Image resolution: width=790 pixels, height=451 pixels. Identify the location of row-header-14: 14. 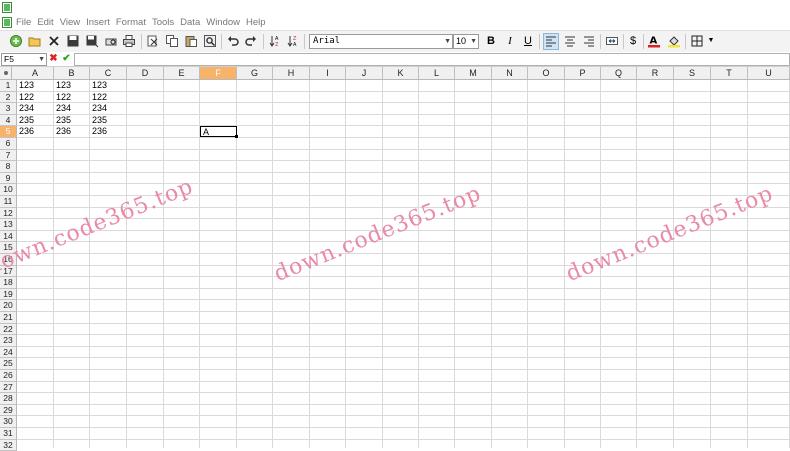
(8, 236).